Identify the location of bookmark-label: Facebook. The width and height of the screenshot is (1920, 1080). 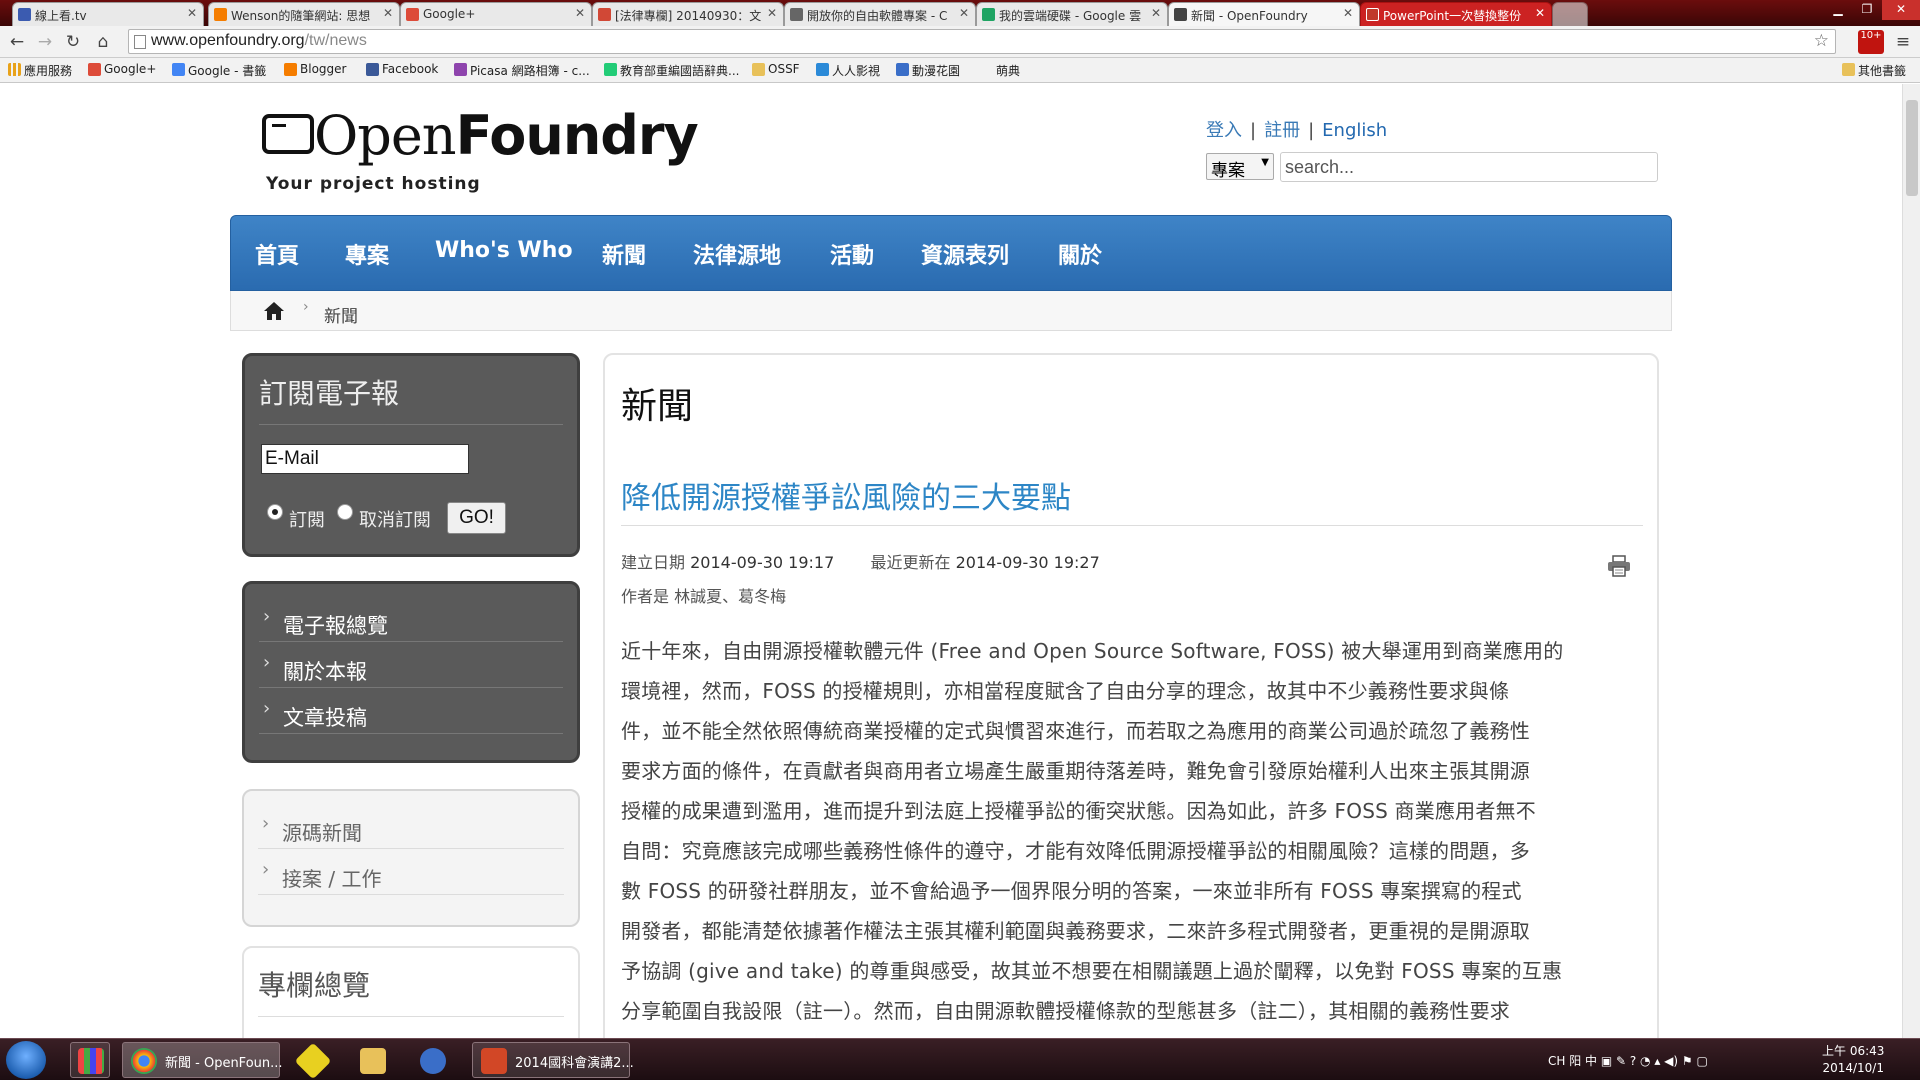
(410, 69).